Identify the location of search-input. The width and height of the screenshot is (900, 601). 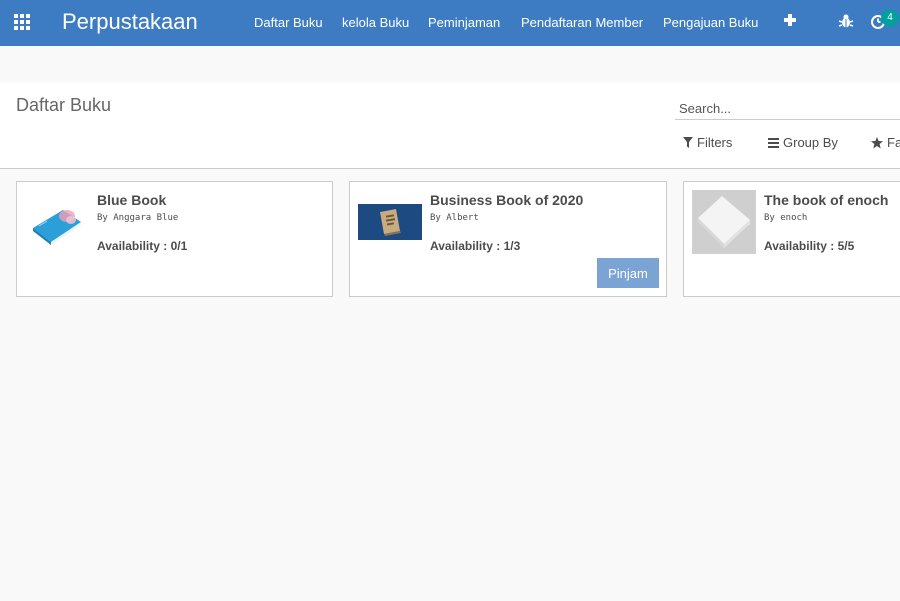
(789, 108).